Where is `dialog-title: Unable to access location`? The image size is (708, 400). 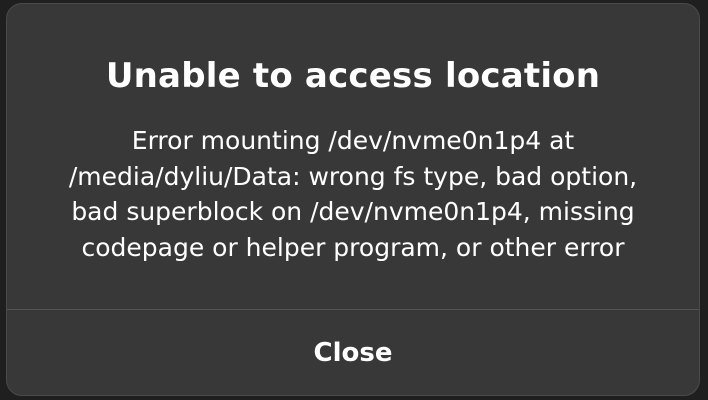 dialog-title: Unable to access location is located at coordinates (353, 76).